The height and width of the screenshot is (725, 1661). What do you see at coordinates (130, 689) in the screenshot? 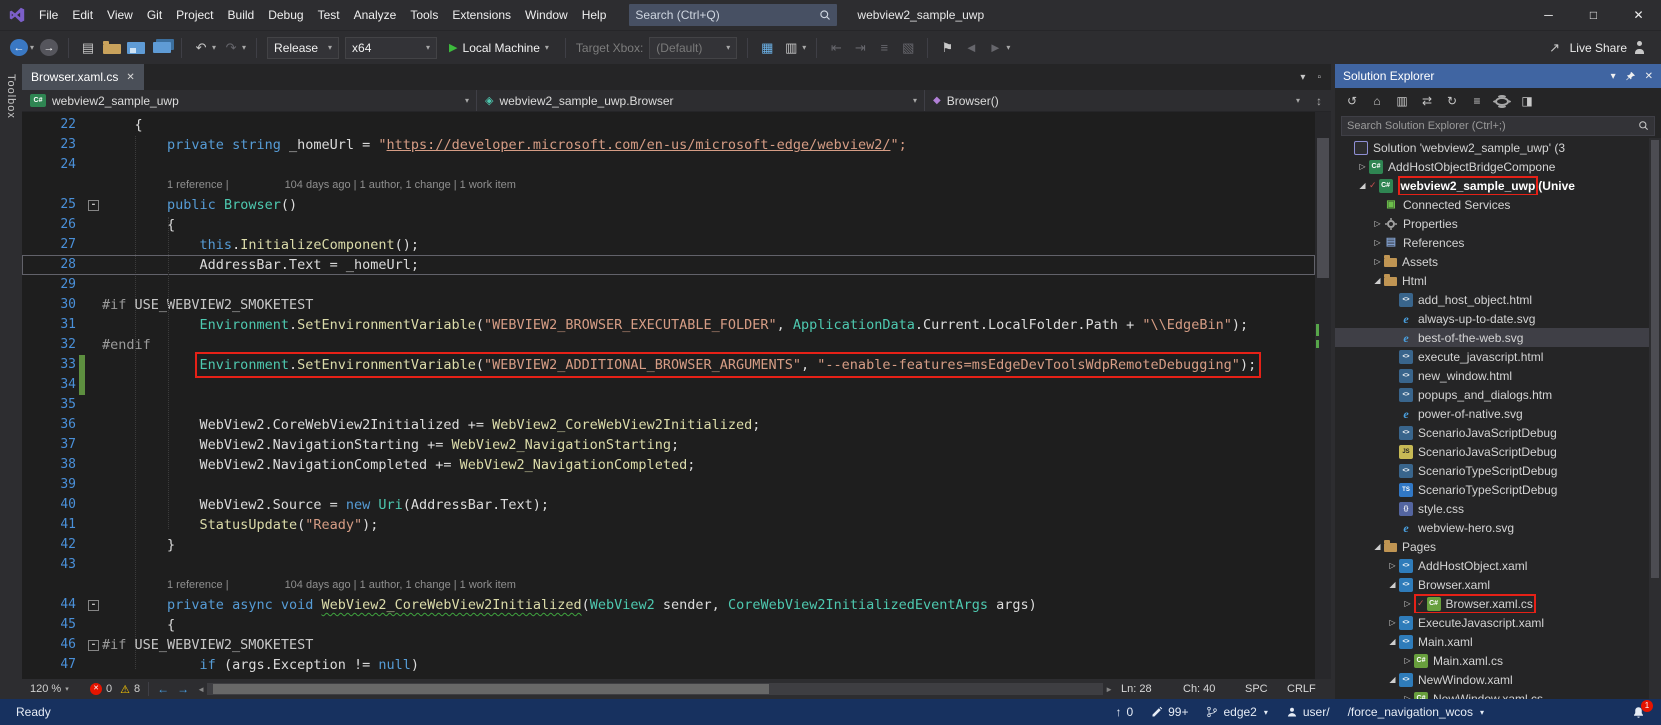
I see `warning-count: ⚠ 8` at bounding box center [130, 689].